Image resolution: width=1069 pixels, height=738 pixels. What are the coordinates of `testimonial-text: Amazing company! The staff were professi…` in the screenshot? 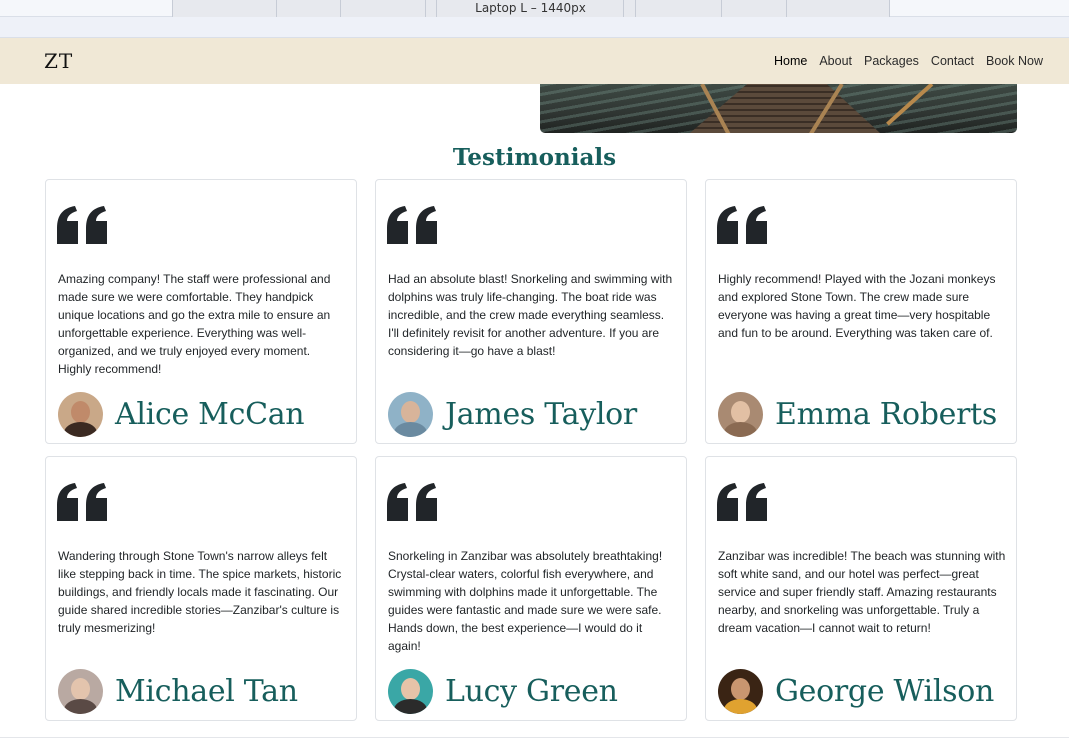 It's located at (194, 324).